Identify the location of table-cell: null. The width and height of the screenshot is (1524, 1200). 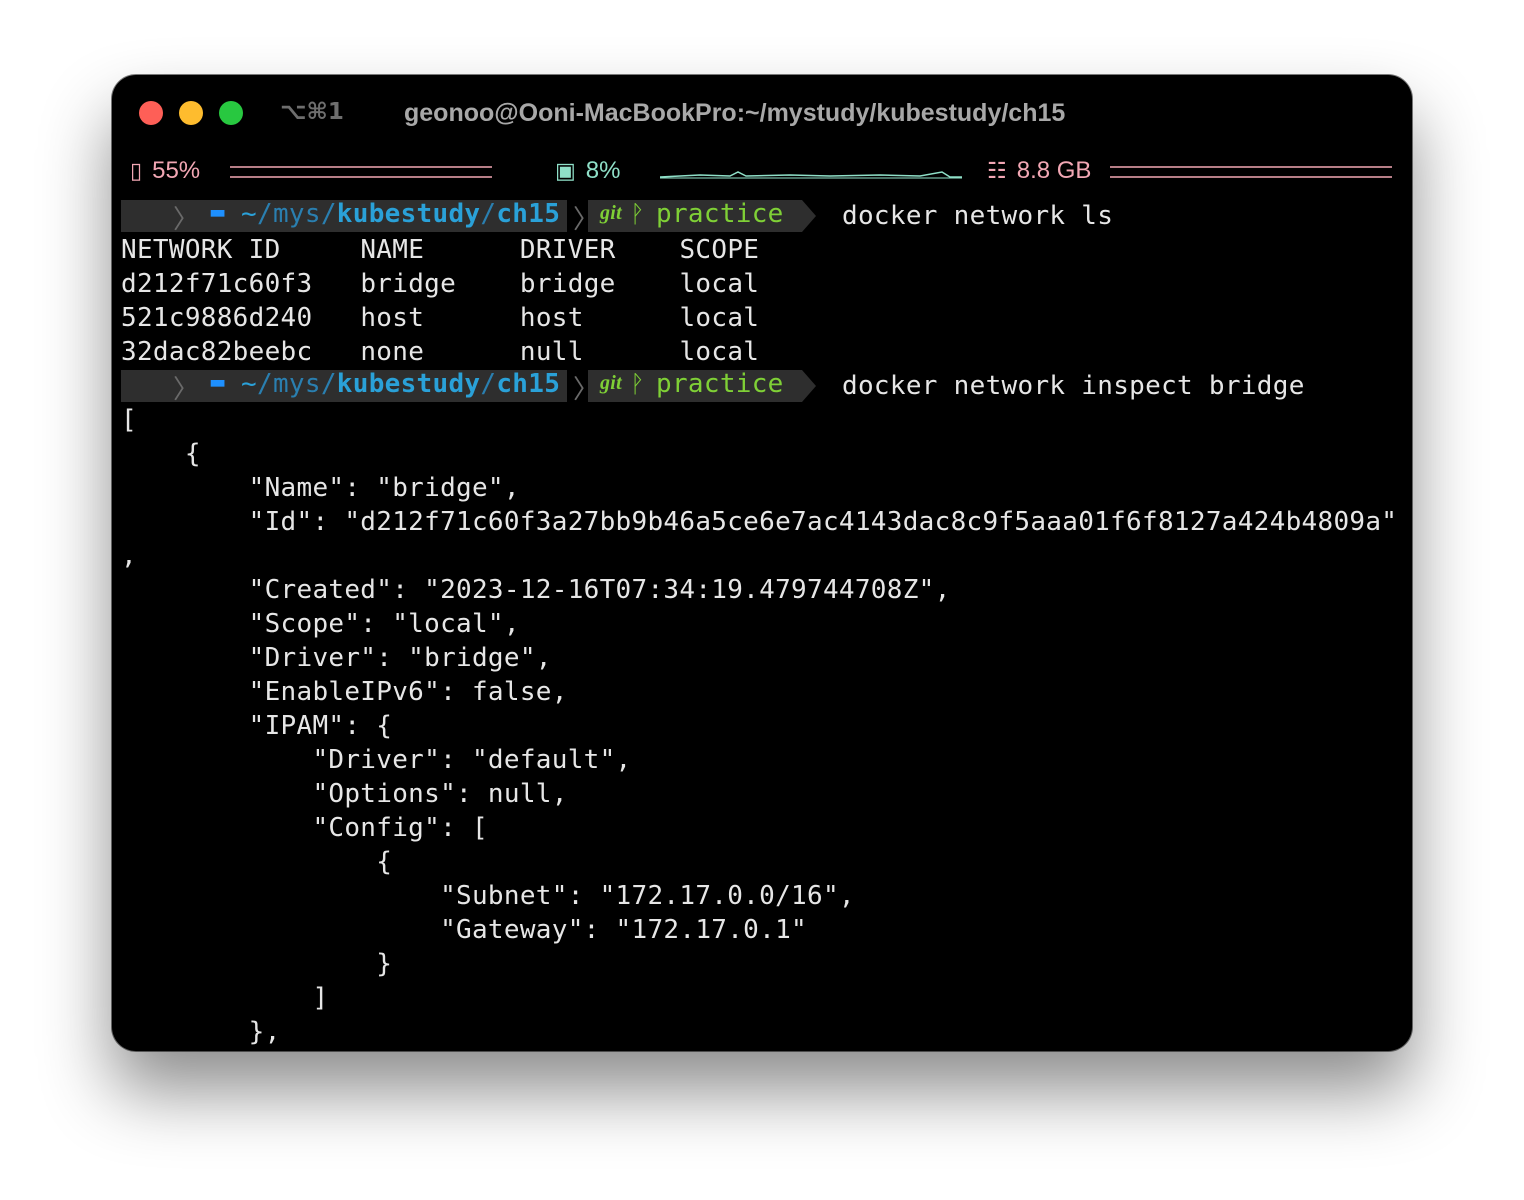
(551, 352).